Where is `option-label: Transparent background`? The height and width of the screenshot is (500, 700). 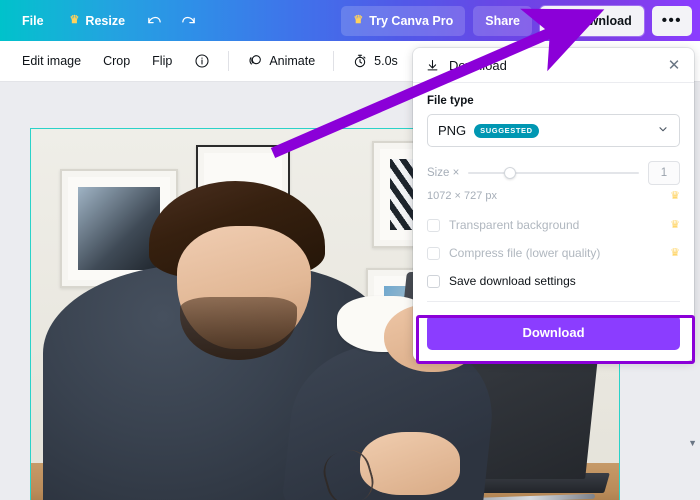 option-label: Transparent background is located at coordinates (514, 225).